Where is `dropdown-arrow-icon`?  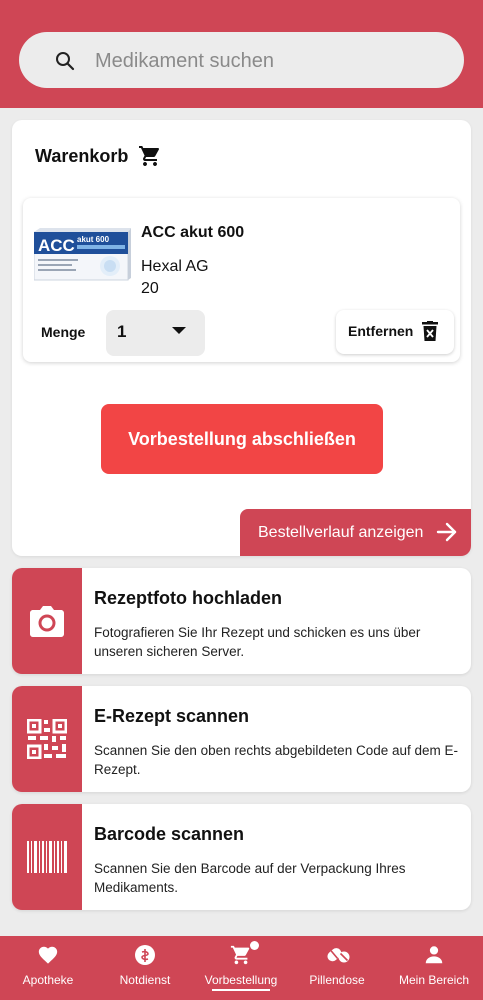
dropdown-arrow-icon is located at coordinates (179, 330).